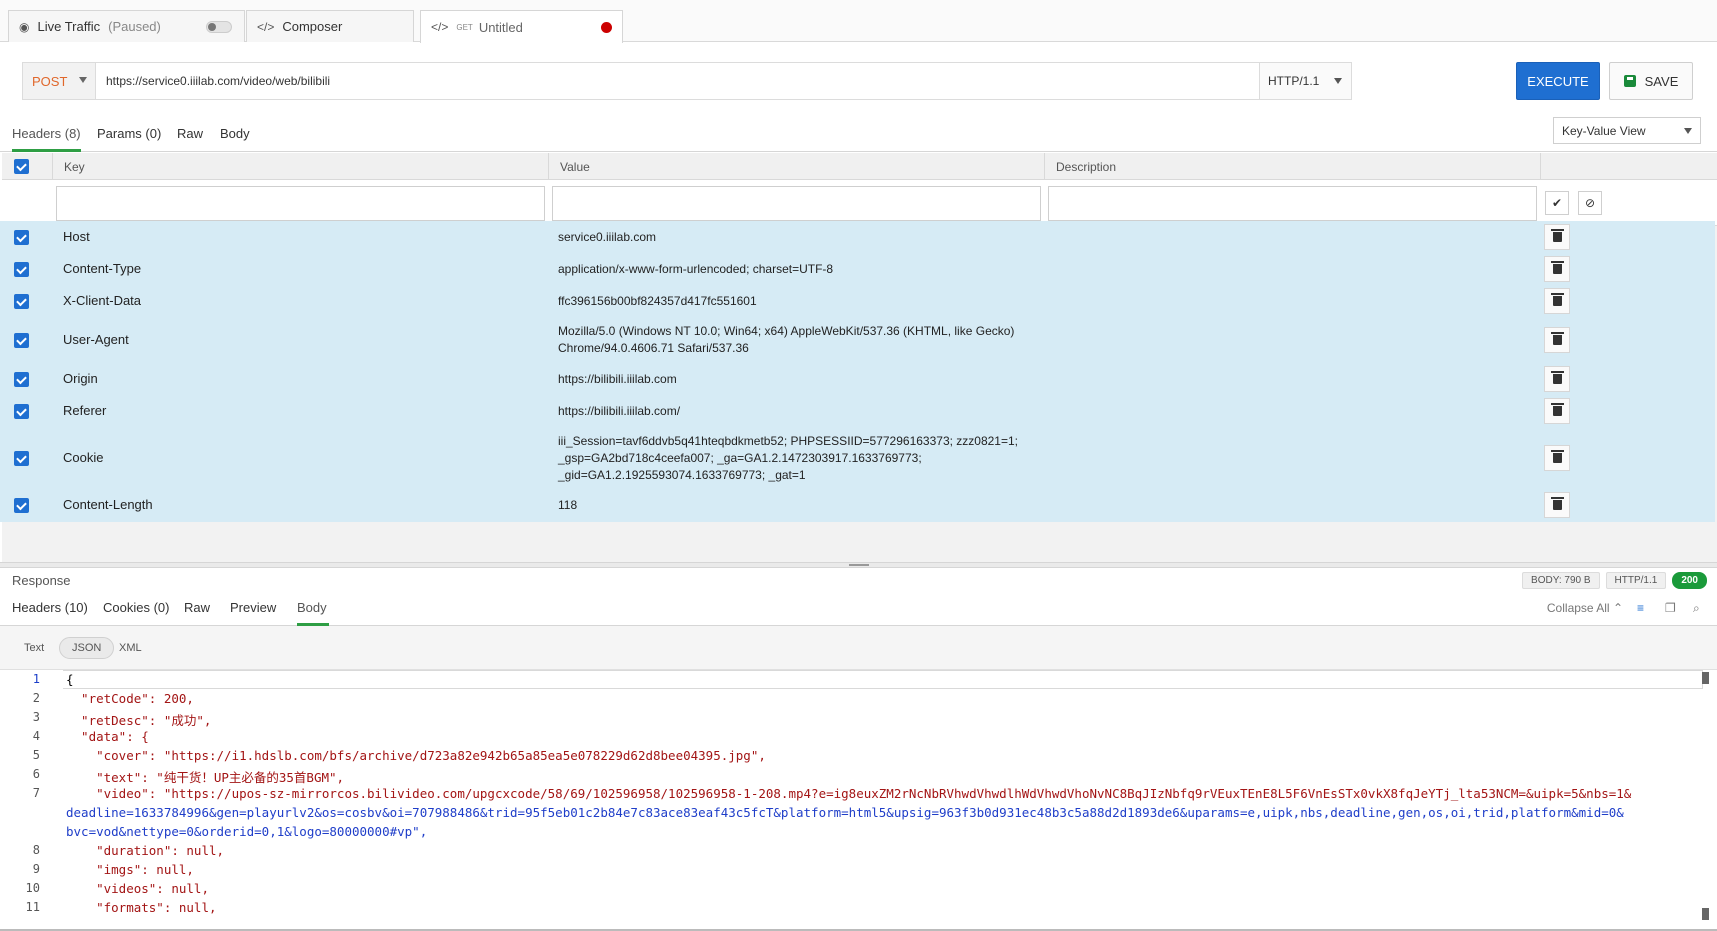  What do you see at coordinates (859, 166) in the screenshot?
I see `headers-table-header: Key Value Description` at bounding box center [859, 166].